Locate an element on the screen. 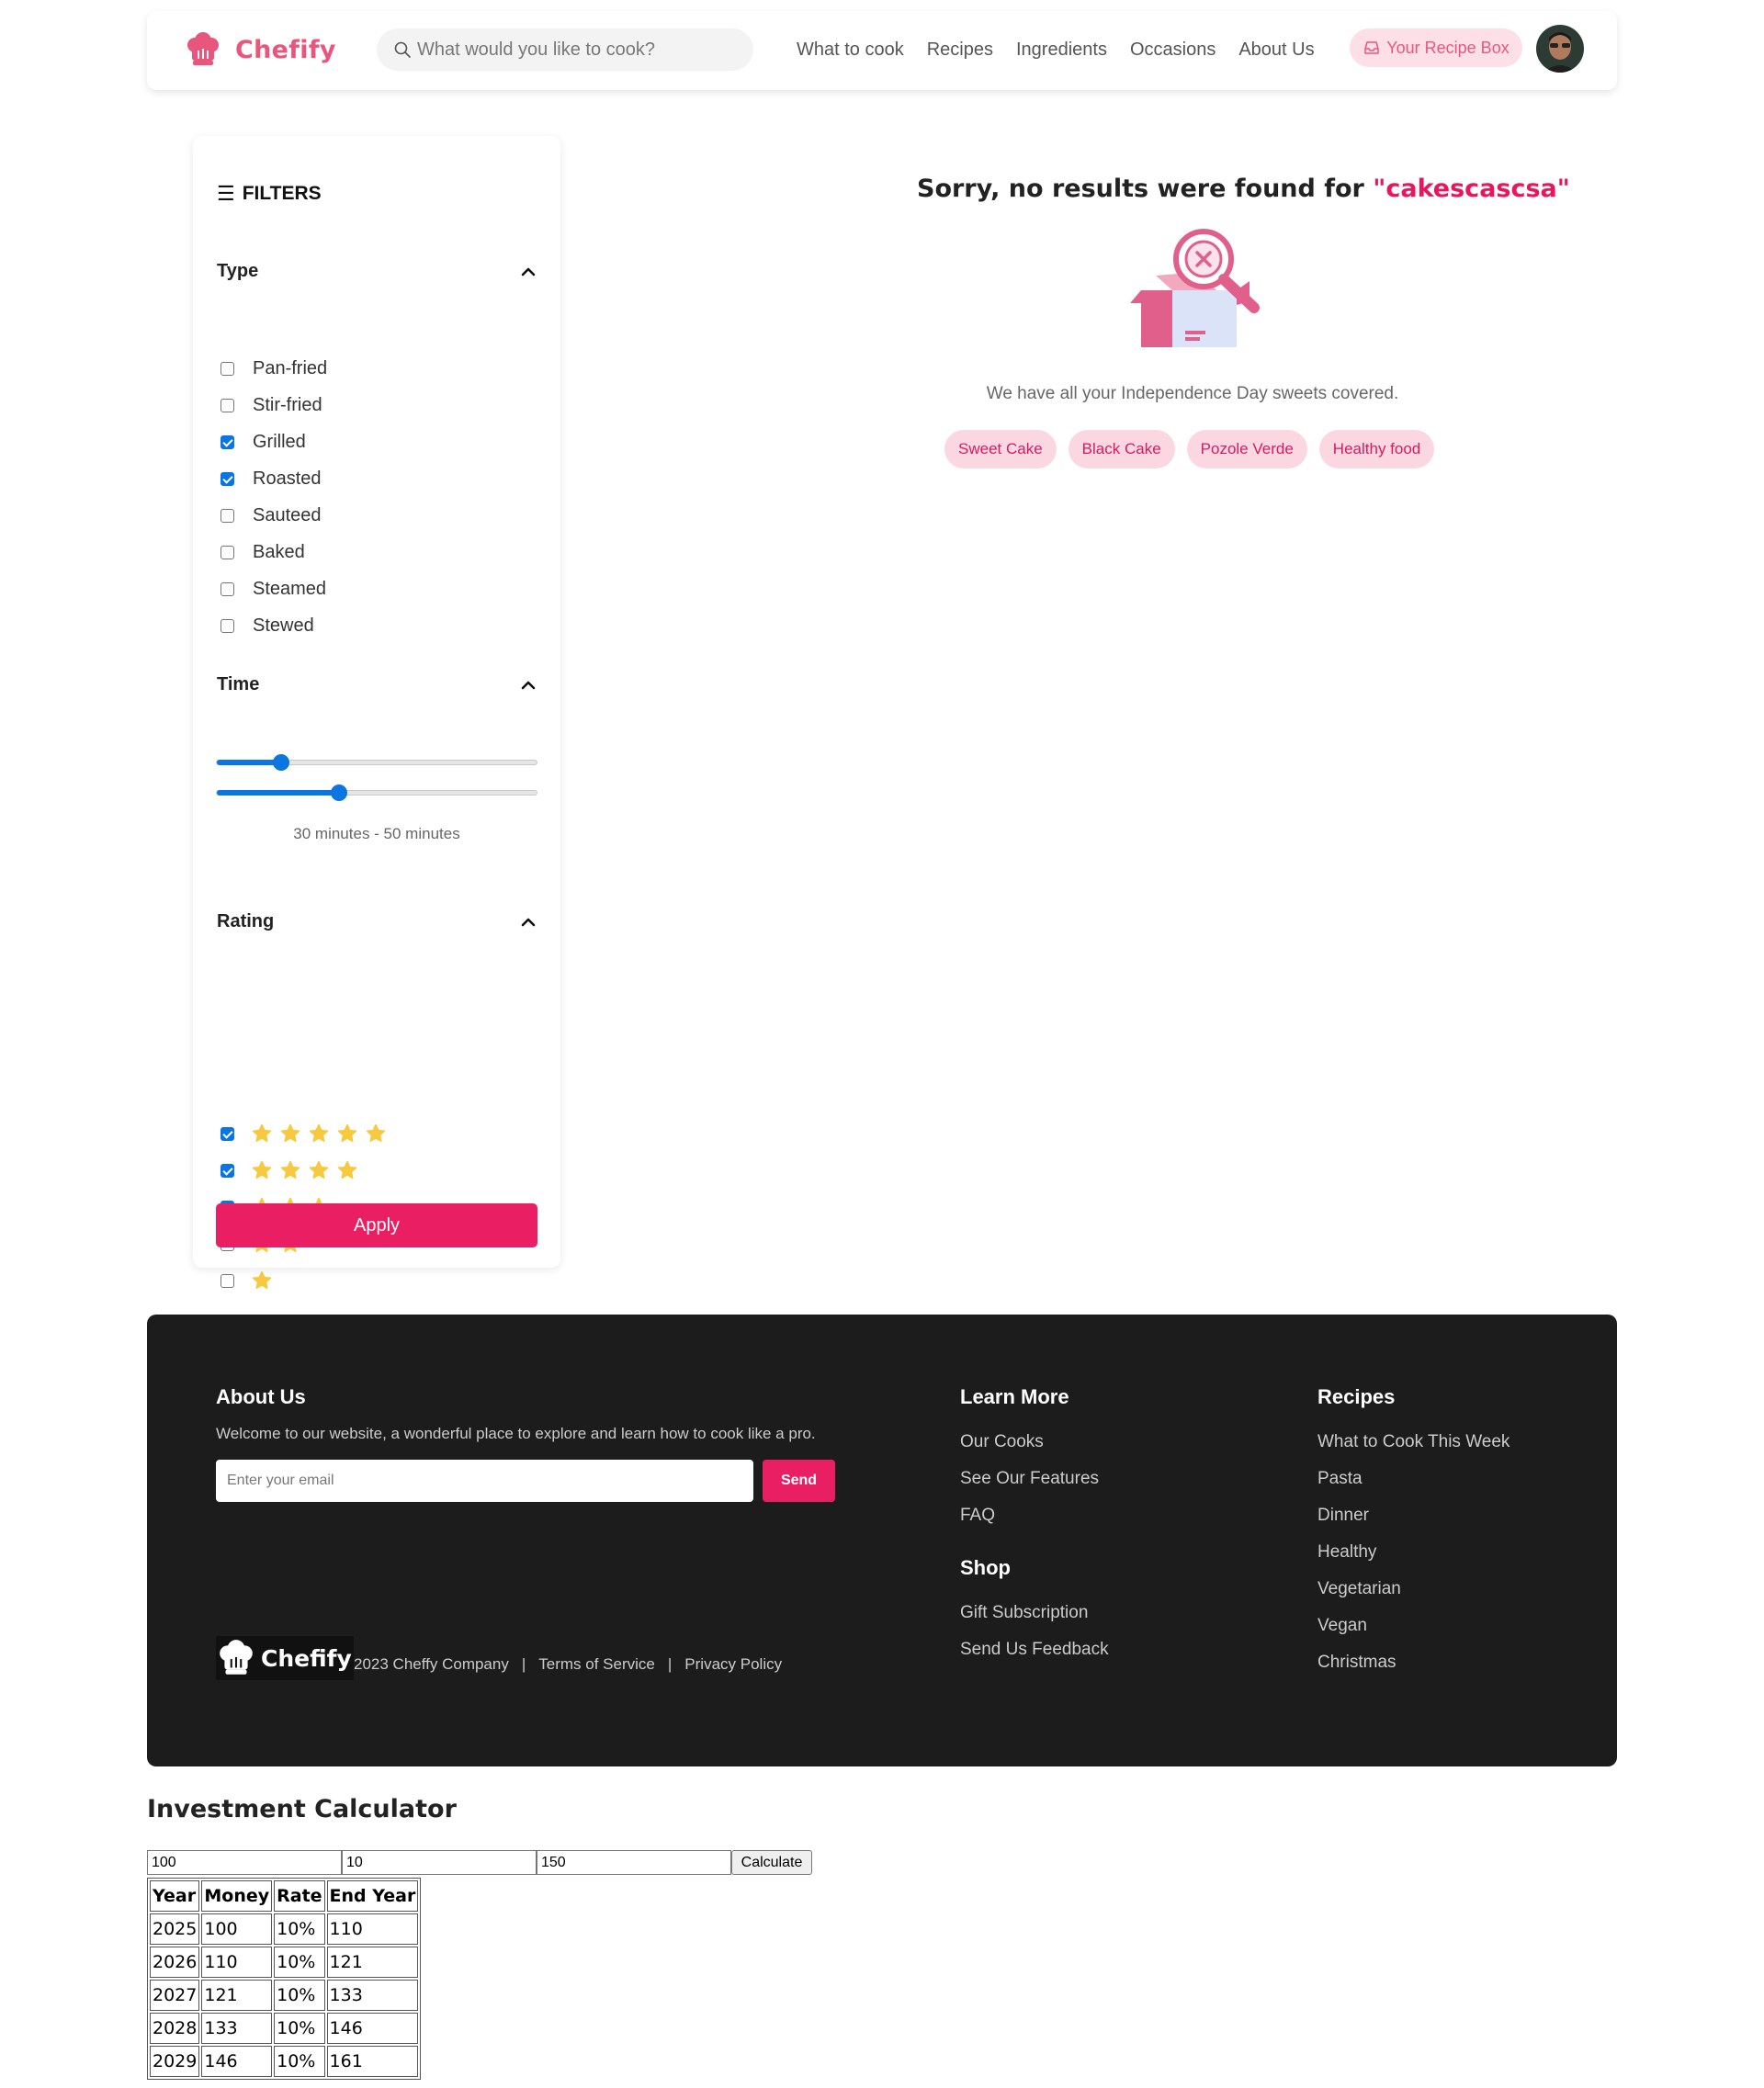 This screenshot has width=1764, height=2088. copyright-text: 2023 Cheffy Company is located at coordinates (431, 1664).